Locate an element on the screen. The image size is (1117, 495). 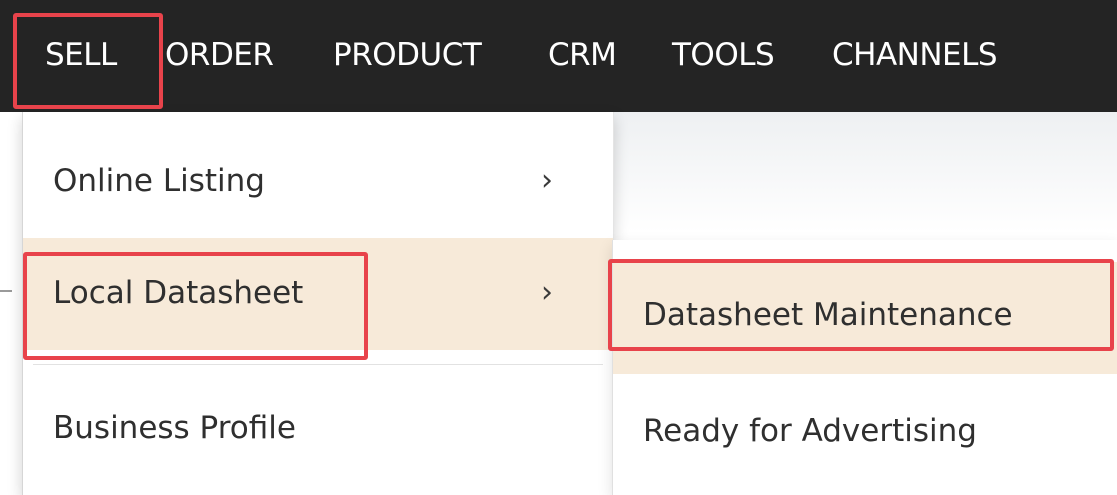
nav-item-product: PRODUCT is located at coordinates (407, 55).